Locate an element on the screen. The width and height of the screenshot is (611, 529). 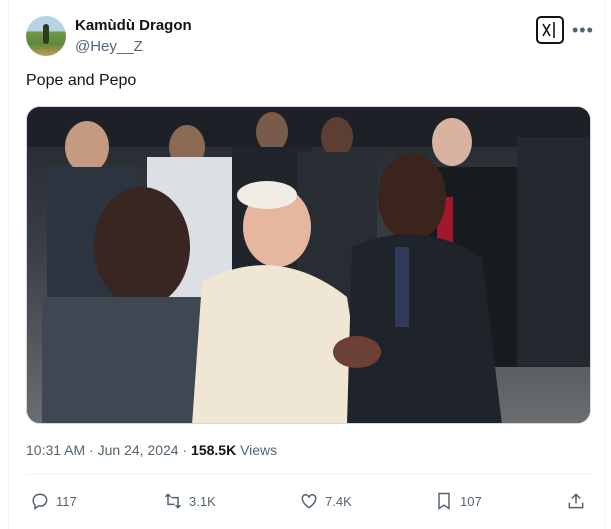
reply-icon is located at coordinates (40, 501).